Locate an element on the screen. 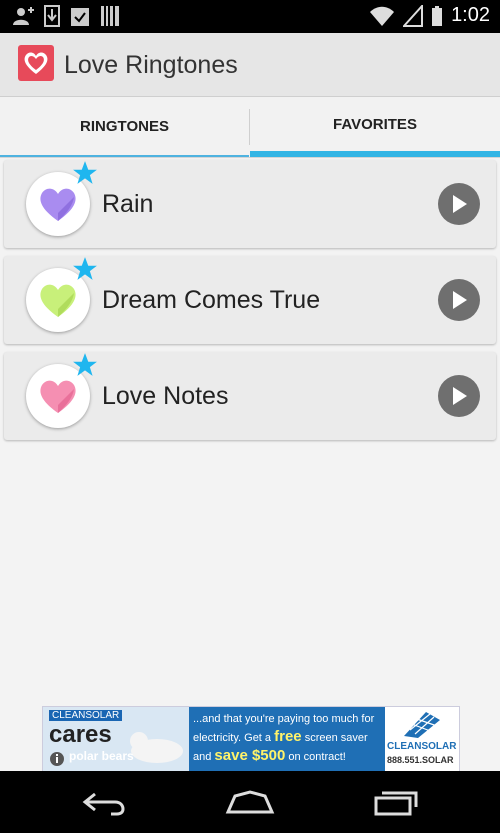  ad-text-3: on contract! is located at coordinates (317, 757).